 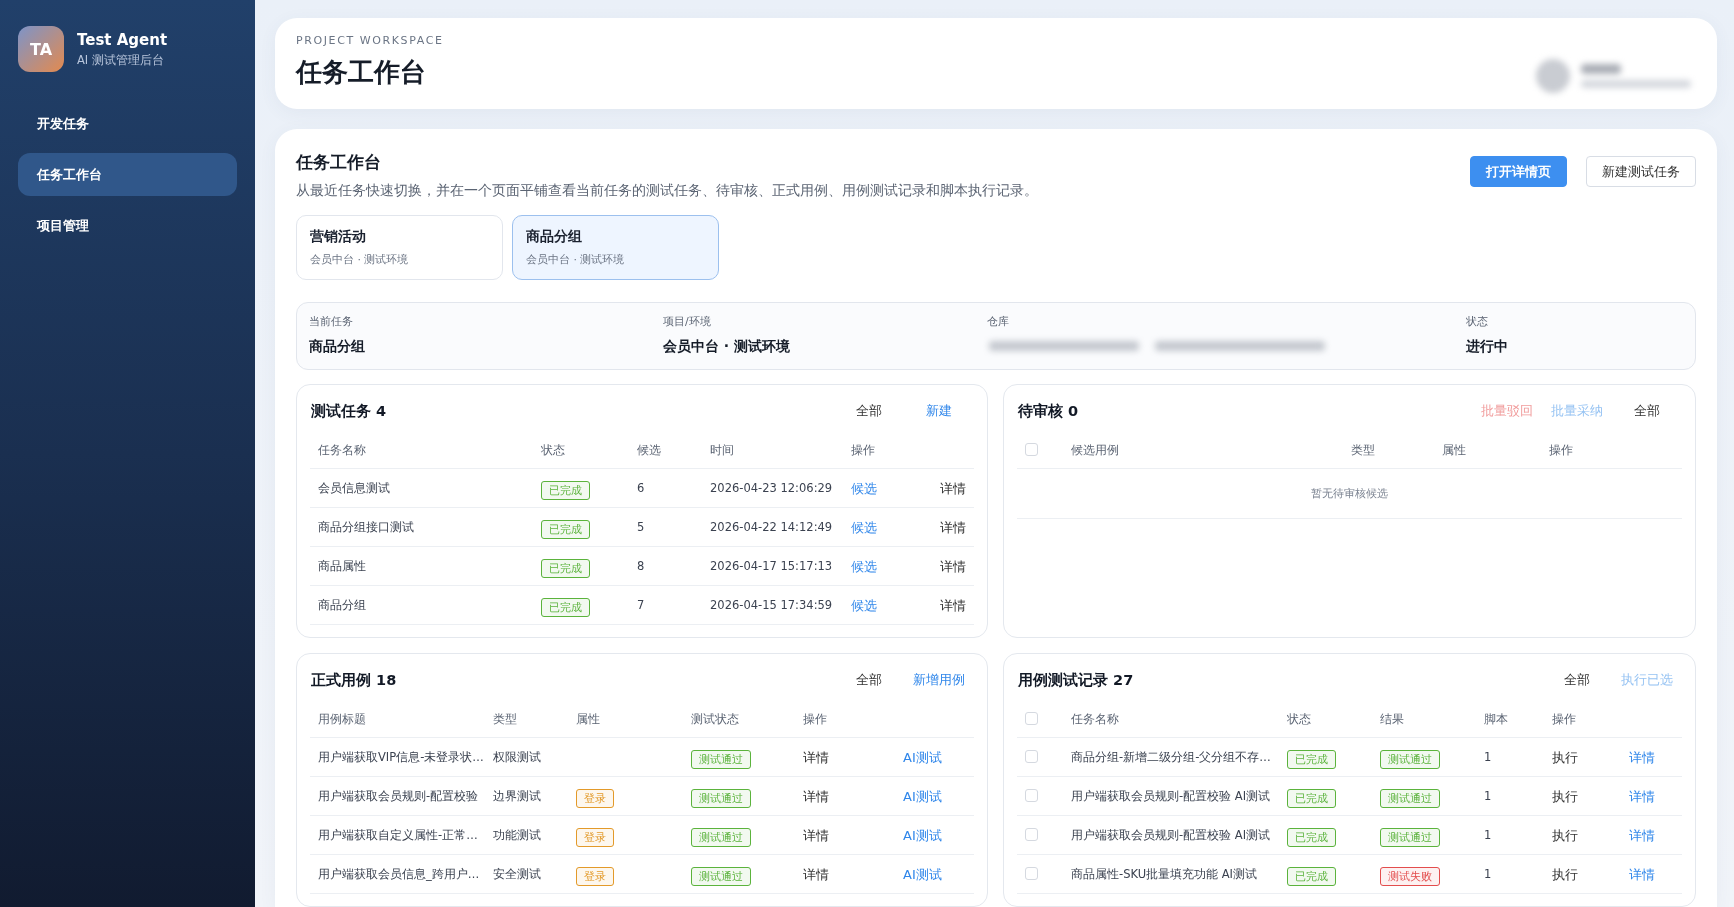 I want to click on info-label: 项目/环境, so click(x=687, y=321).